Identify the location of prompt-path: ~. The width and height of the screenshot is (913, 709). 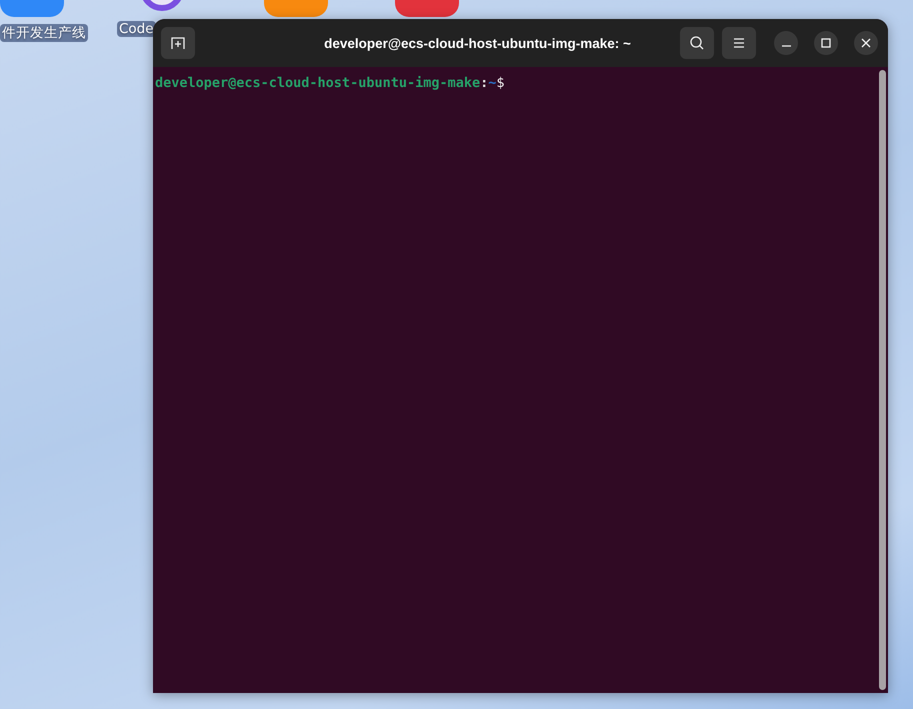
(492, 83).